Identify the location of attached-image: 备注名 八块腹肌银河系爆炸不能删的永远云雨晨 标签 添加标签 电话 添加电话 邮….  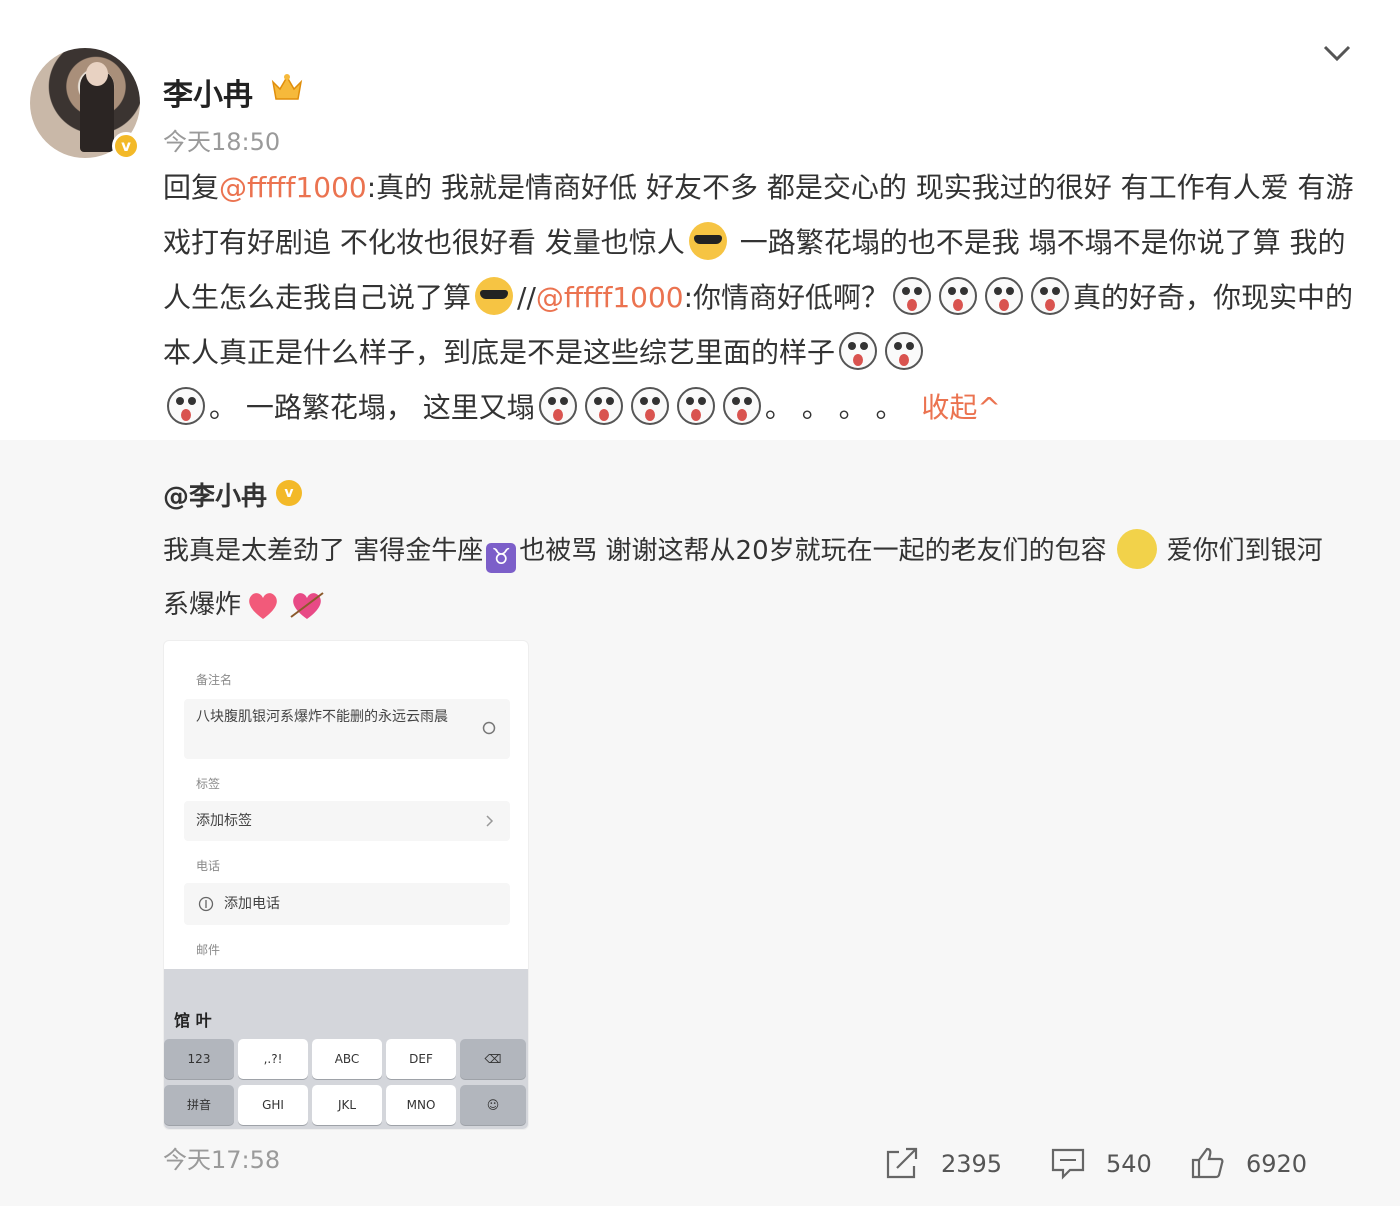
(346, 885).